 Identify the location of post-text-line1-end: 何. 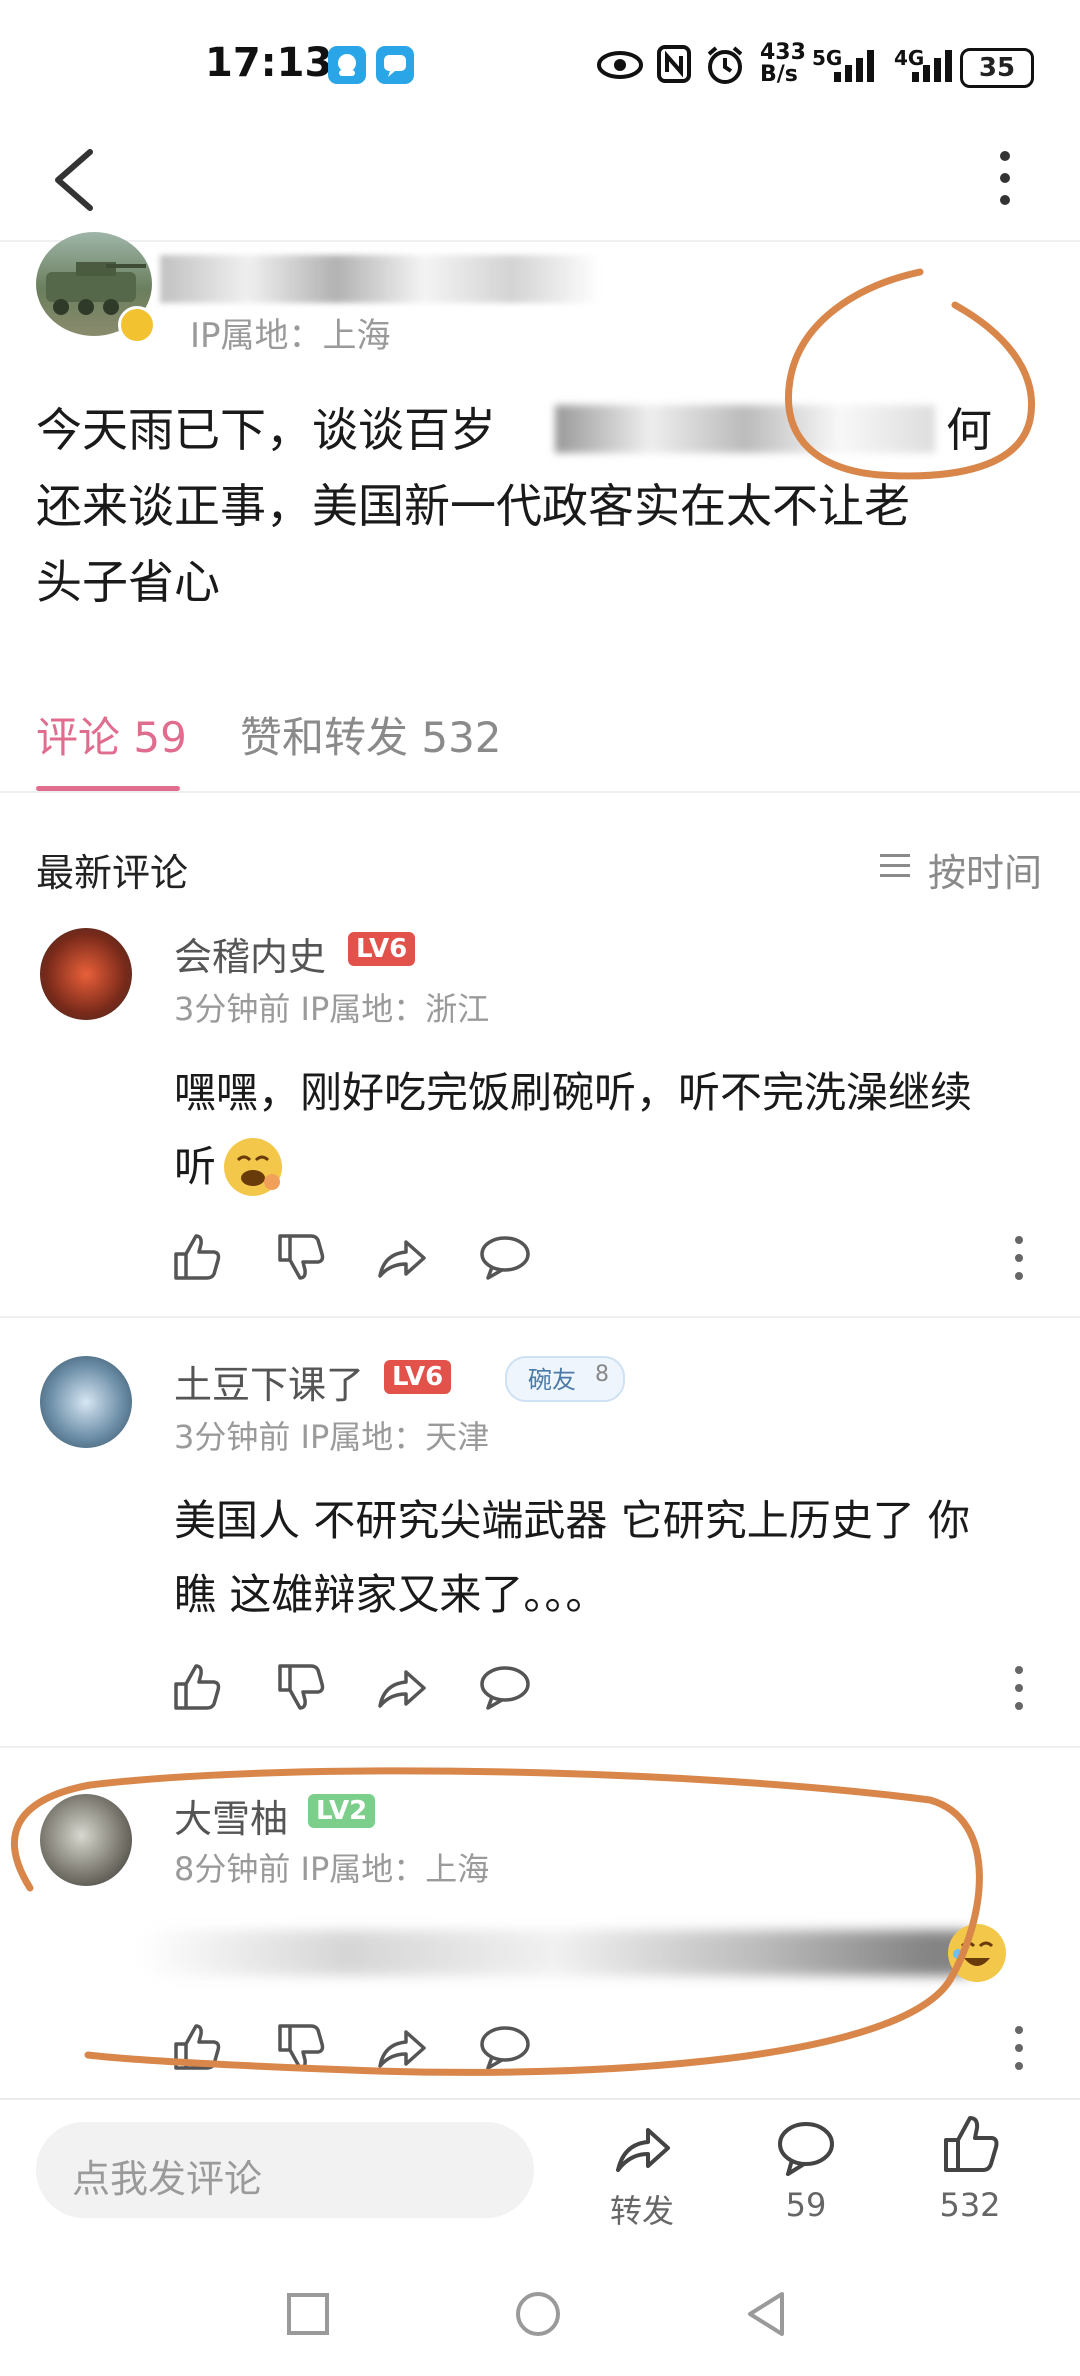
(969, 430).